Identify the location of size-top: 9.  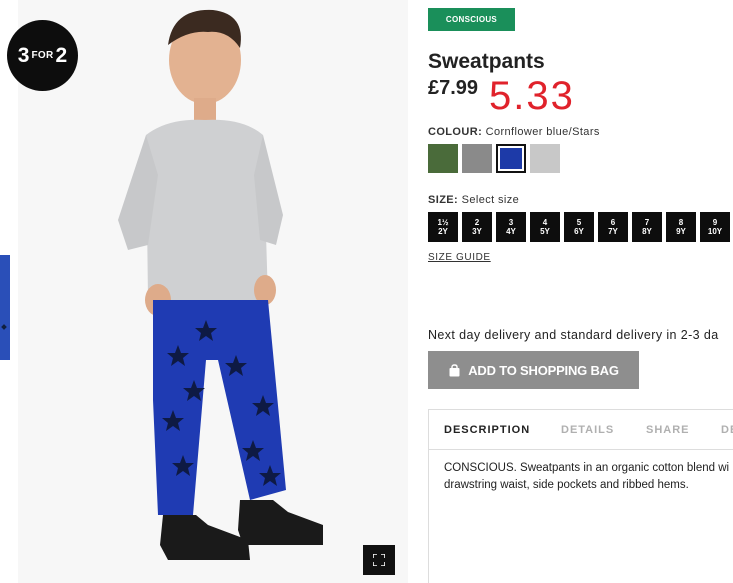
(715, 222).